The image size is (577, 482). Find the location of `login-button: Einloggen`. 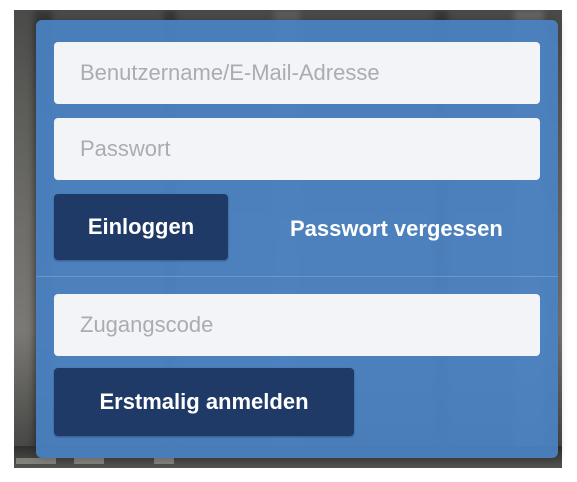

login-button: Einloggen is located at coordinates (141, 227).